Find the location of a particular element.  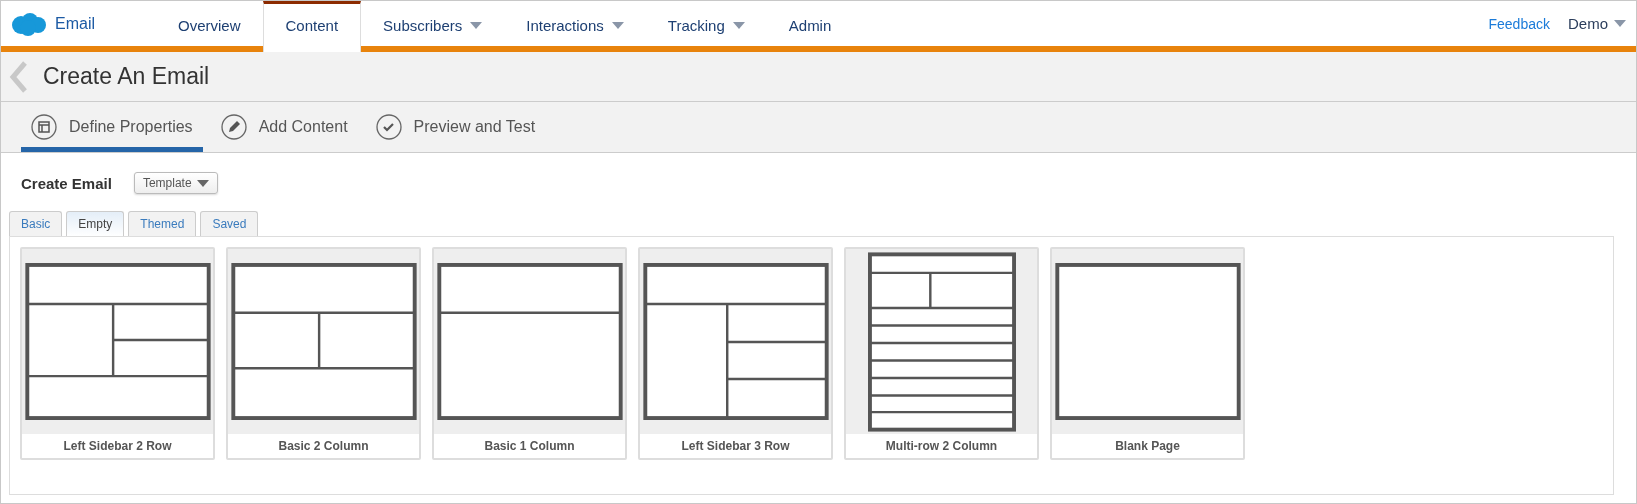

nav-tab: Subscribers is located at coordinates (433, 23).